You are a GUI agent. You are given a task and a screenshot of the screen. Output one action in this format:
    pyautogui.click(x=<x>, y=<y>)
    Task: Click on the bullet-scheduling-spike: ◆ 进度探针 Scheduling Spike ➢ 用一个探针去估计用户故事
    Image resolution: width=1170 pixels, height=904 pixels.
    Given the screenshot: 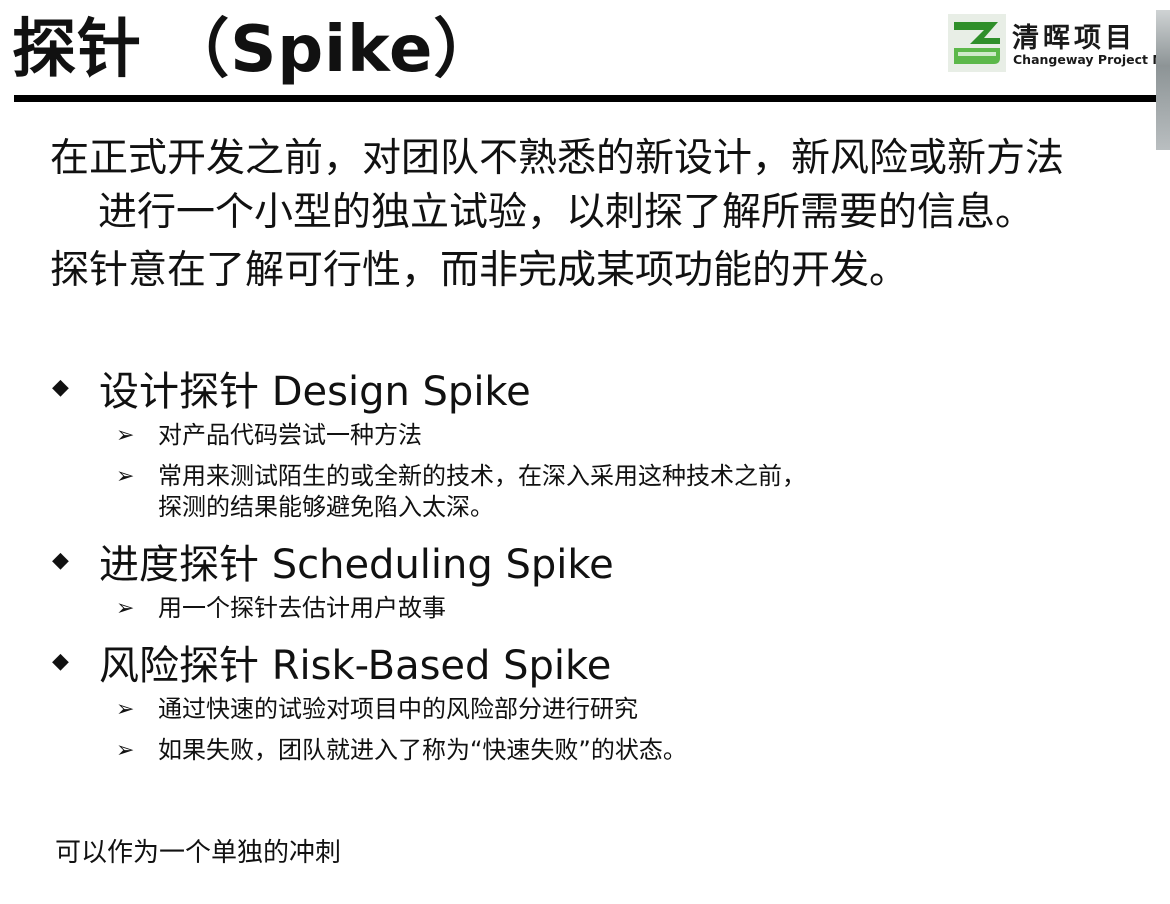 What is the action you would take?
    pyautogui.click(x=602, y=578)
    